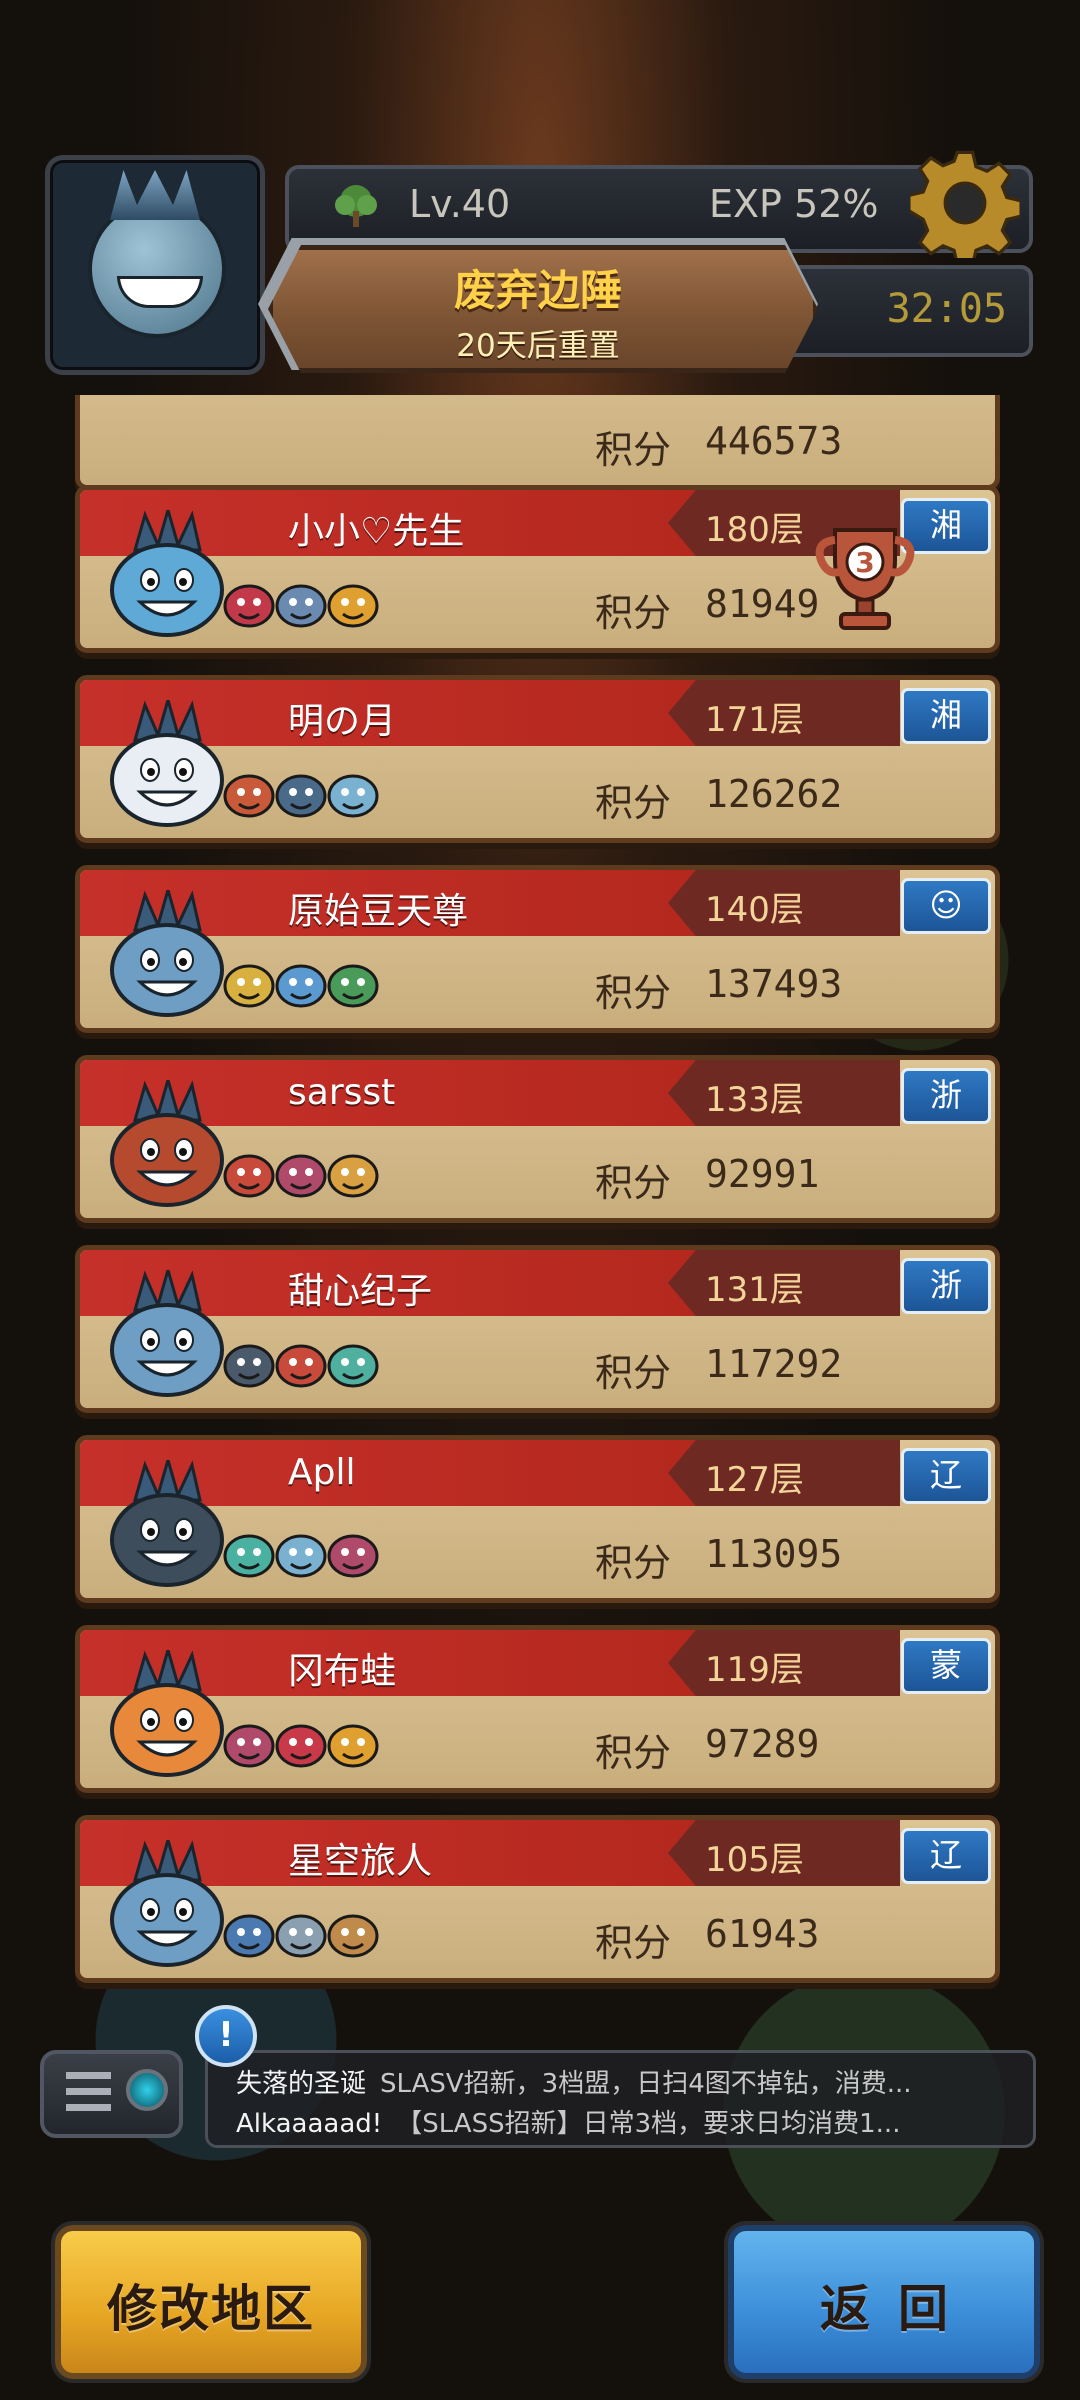 The image size is (1080, 2400). Describe the element at coordinates (794, 204) in the screenshot. I see `exp-label: EXP 52%` at that location.